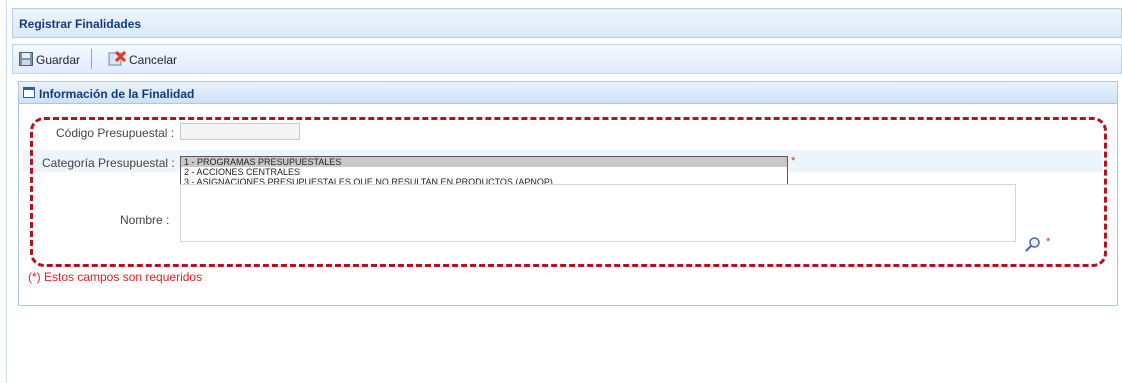  I want to click on page-title: Registrar Finalidades, so click(80, 24).